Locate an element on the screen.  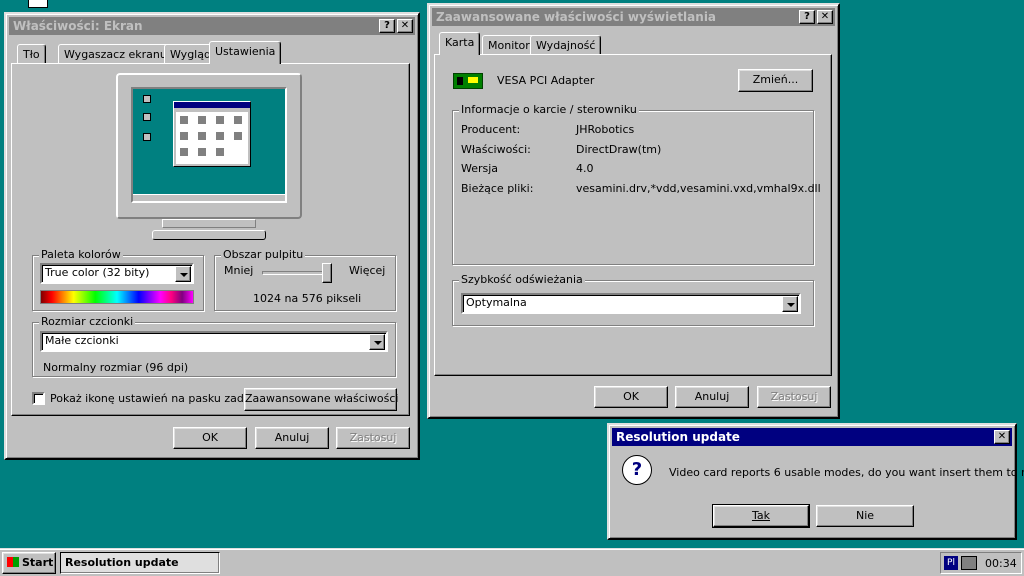
refresh-rate-select: Optymalna is located at coordinates (631, 303).